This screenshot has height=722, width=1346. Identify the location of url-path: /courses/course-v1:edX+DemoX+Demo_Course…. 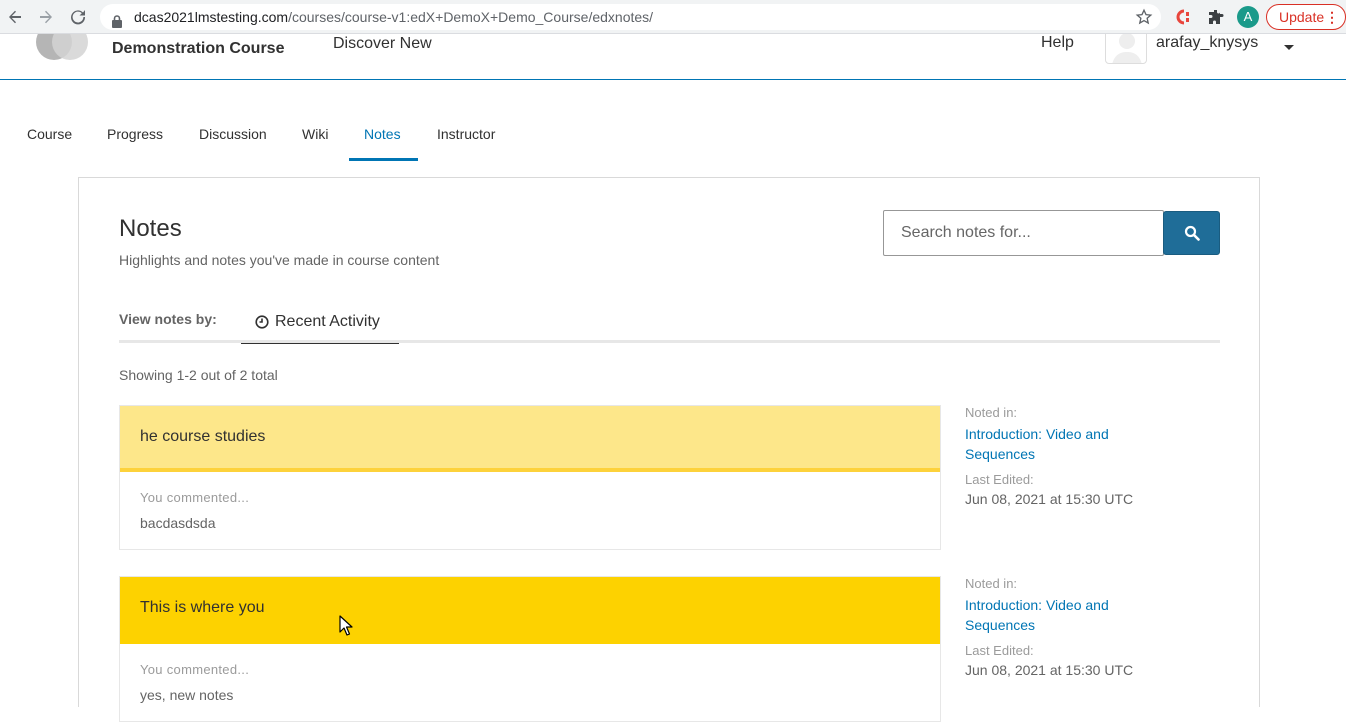
(471, 17).